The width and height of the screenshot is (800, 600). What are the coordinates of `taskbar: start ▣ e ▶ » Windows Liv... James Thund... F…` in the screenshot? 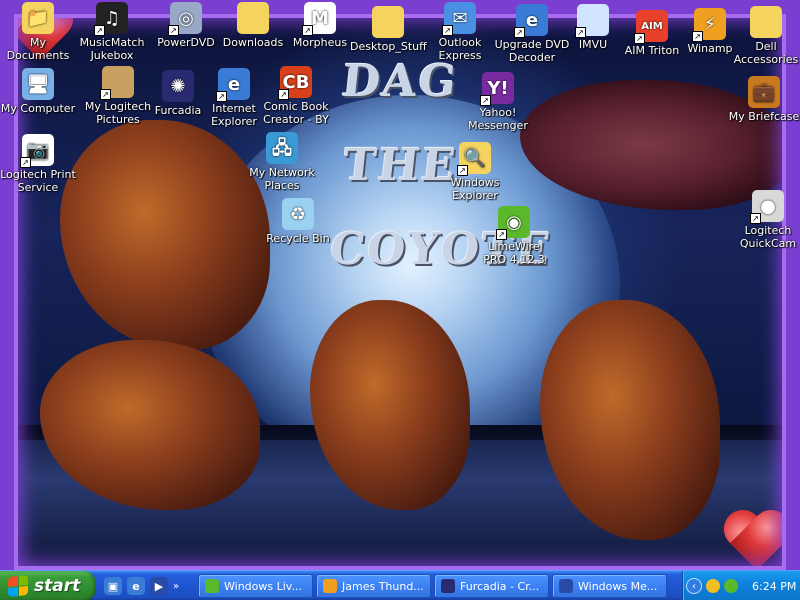 It's located at (400, 585).